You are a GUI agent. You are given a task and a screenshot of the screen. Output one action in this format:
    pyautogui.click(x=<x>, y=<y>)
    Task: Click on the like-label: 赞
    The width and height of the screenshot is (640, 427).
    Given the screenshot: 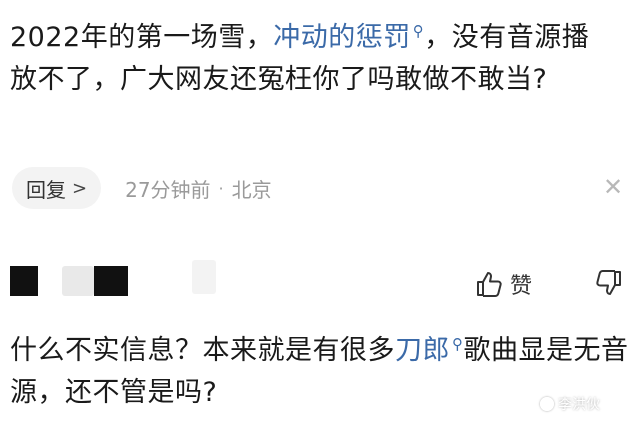 What is the action you would take?
    pyautogui.click(x=521, y=286)
    